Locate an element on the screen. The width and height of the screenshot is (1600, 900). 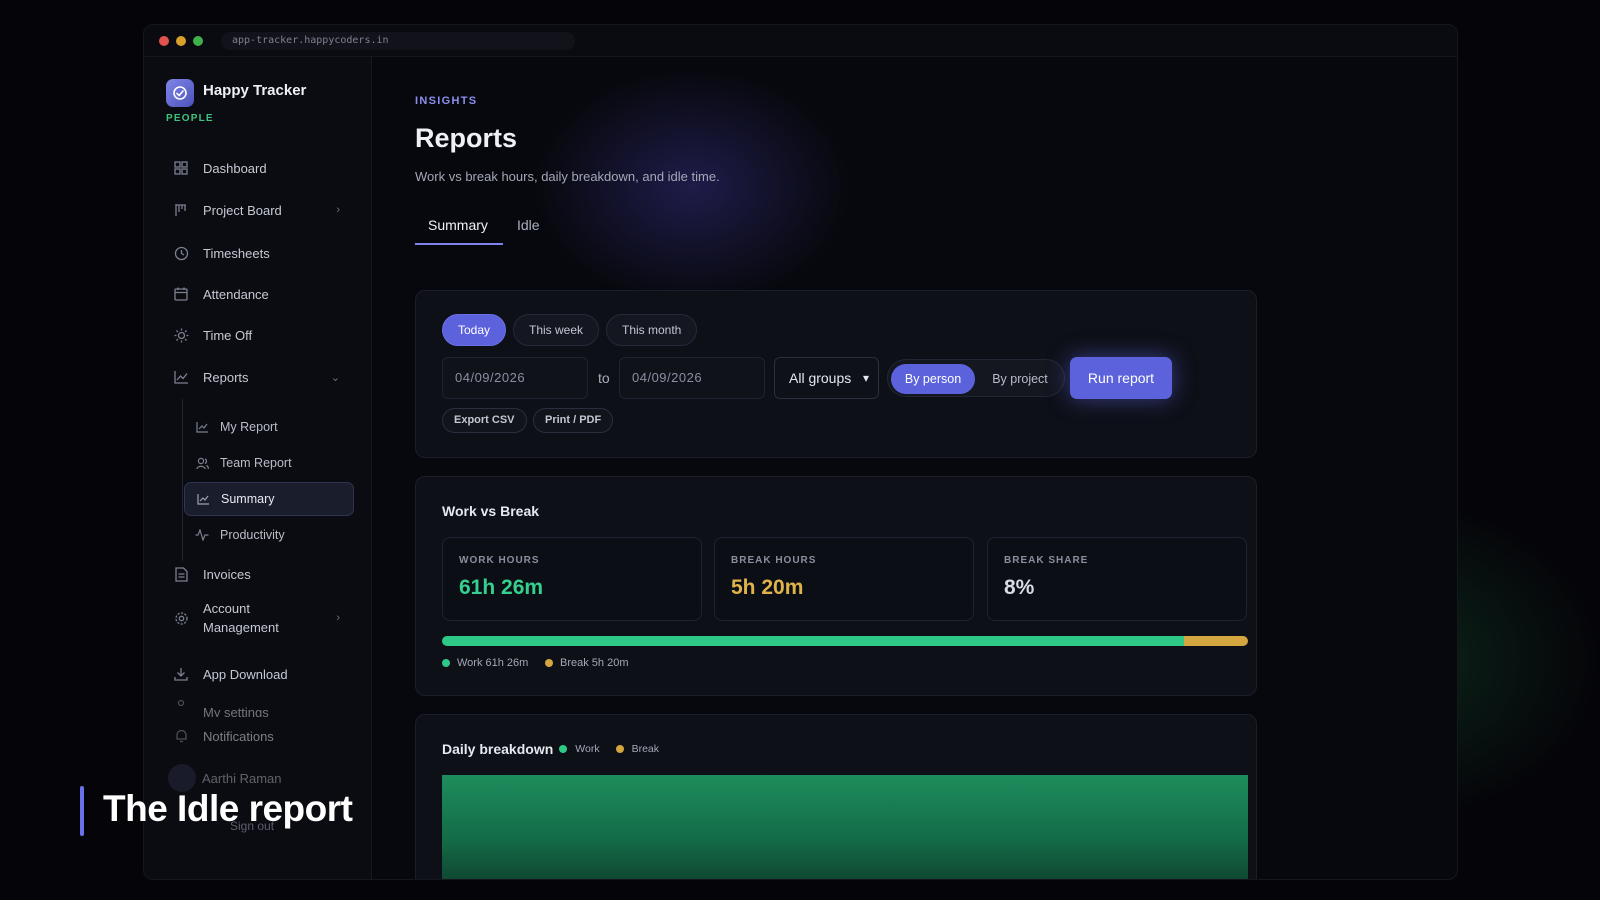
maximize-window-button is located at coordinates (198, 41).